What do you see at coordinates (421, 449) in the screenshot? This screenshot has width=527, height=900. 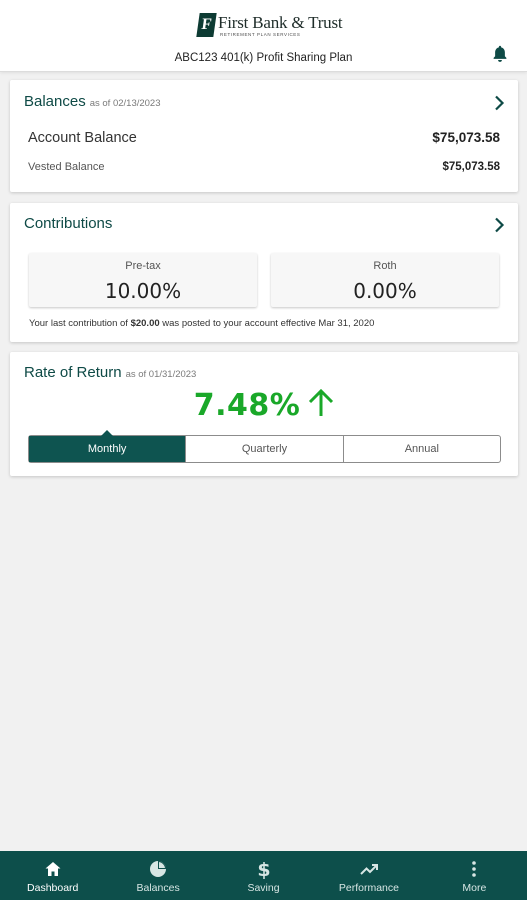 I see `period-annual-button: Annual` at bounding box center [421, 449].